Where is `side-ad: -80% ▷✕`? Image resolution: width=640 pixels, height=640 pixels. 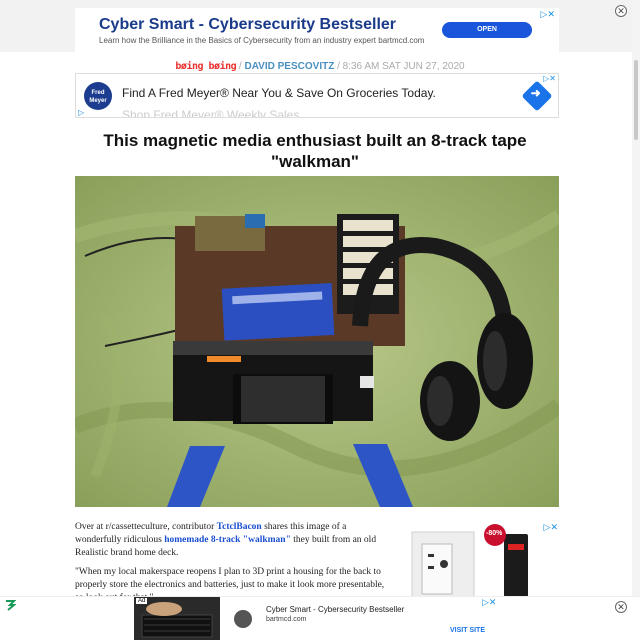
side-ad: -80% ▷✕ is located at coordinates (484, 559).